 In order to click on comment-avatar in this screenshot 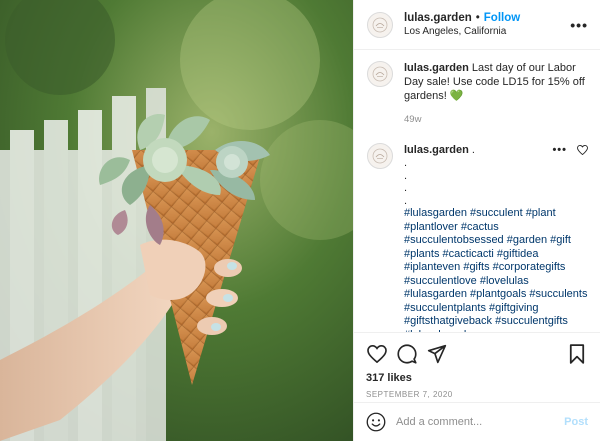, I will do `click(380, 156)`.